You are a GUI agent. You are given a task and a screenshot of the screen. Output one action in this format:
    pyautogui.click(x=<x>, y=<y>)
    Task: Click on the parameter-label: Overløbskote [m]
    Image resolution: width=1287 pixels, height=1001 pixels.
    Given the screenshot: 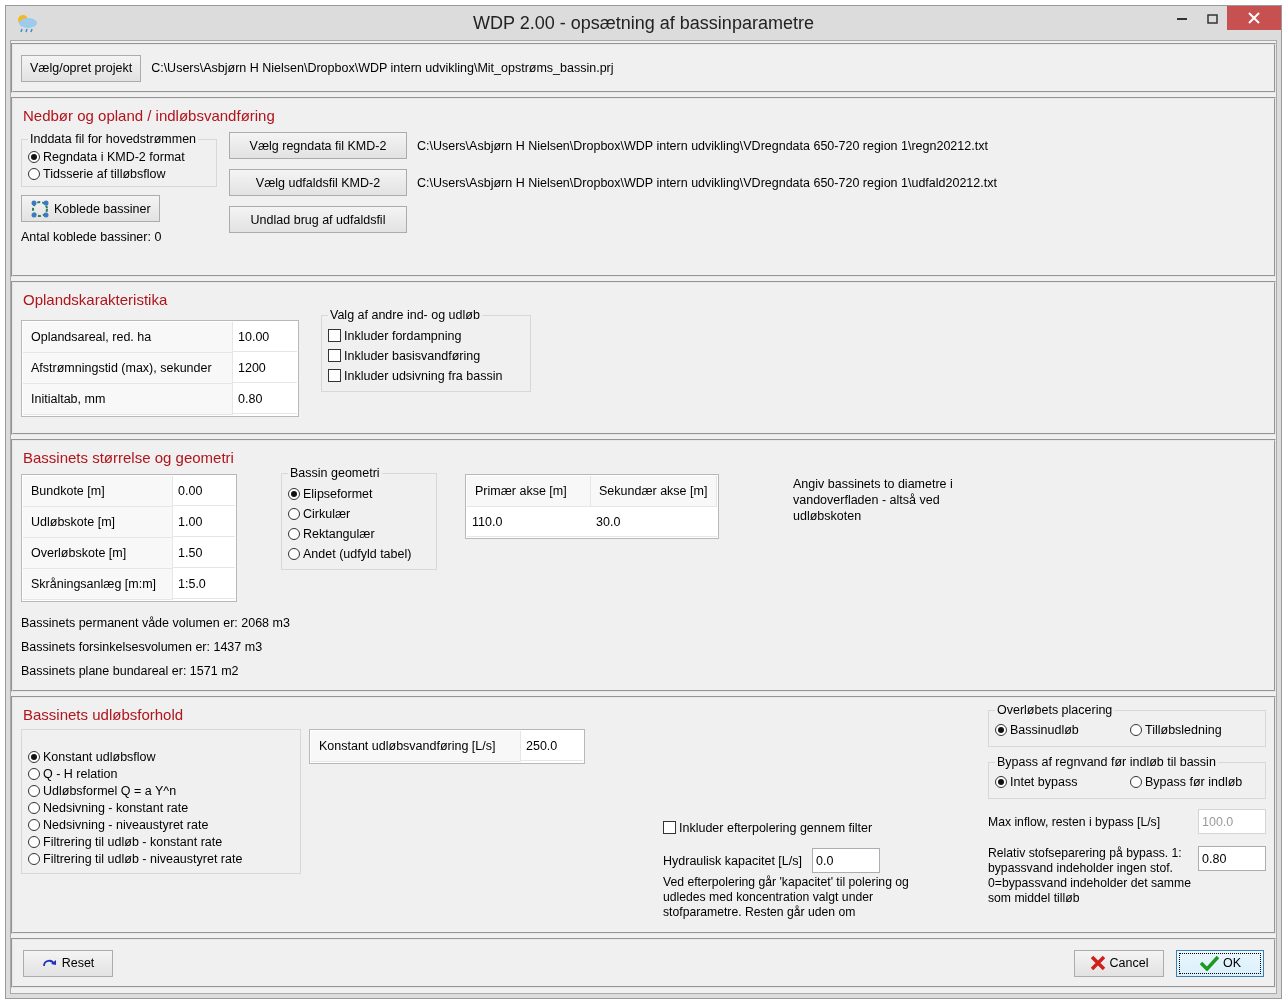 What is the action you would take?
    pyautogui.click(x=98, y=553)
    